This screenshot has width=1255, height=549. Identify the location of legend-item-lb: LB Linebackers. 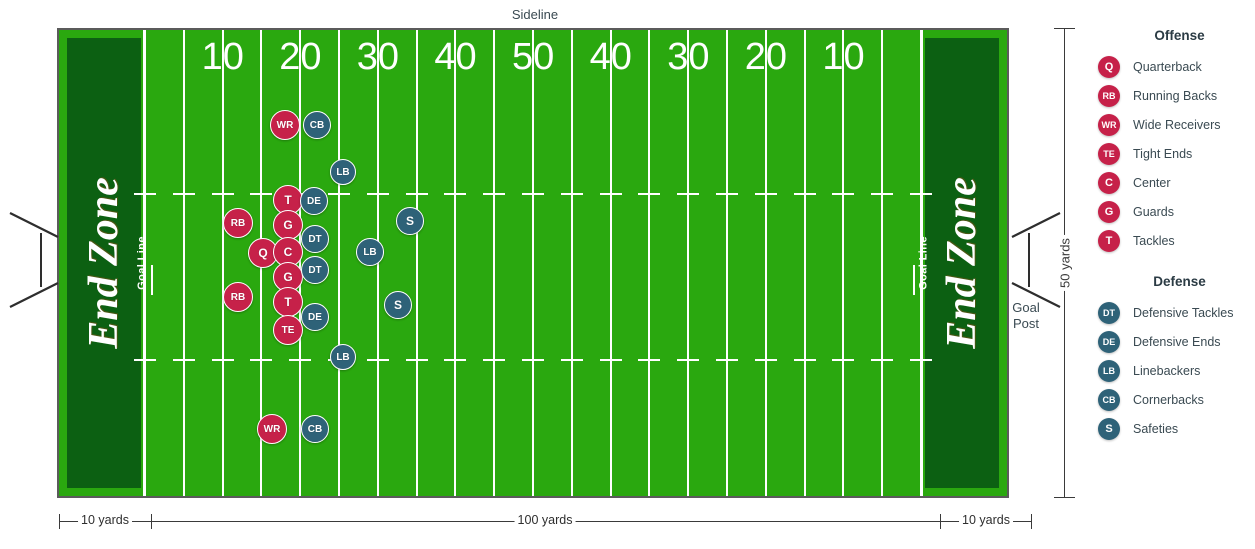
(1176, 370).